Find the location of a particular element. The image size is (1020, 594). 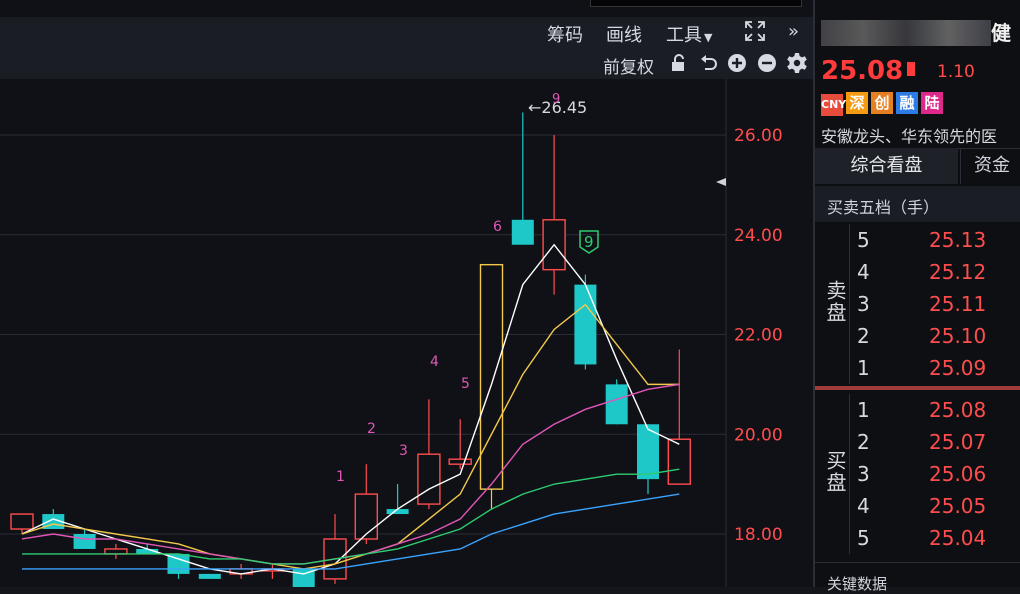

y-axis-tick-label: 26.00 is located at coordinates (758, 136).